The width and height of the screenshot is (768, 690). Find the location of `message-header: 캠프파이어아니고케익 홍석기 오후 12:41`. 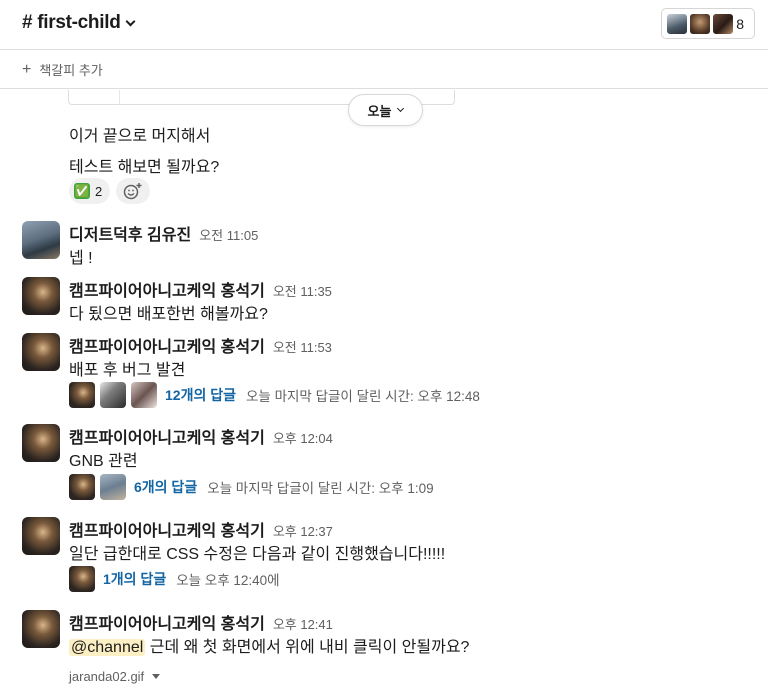

message-header: 캠프파이어아니고케익 홍석기 오후 12:41 is located at coordinates (201, 622).